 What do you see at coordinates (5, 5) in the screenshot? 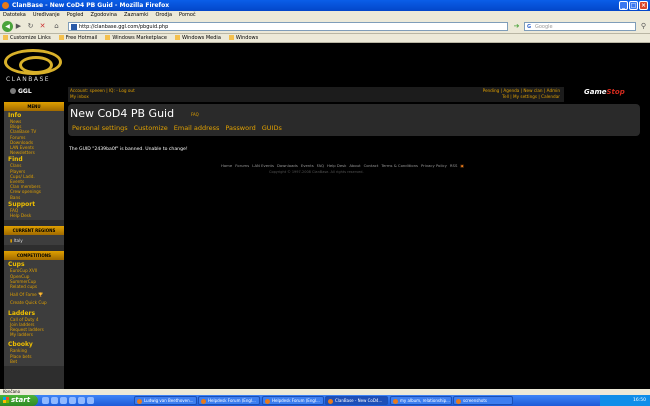
I see `firefox-icon` at bounding box center [5, 5].